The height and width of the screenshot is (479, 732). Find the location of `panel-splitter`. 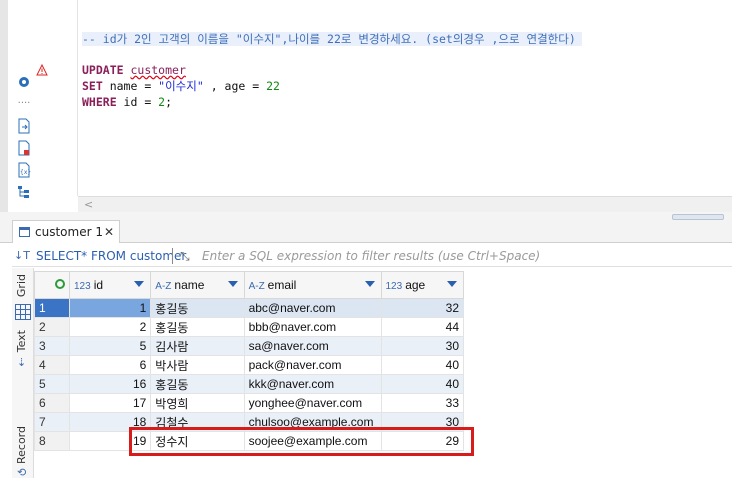

panel-splitter is located at coordinates (366, 216).